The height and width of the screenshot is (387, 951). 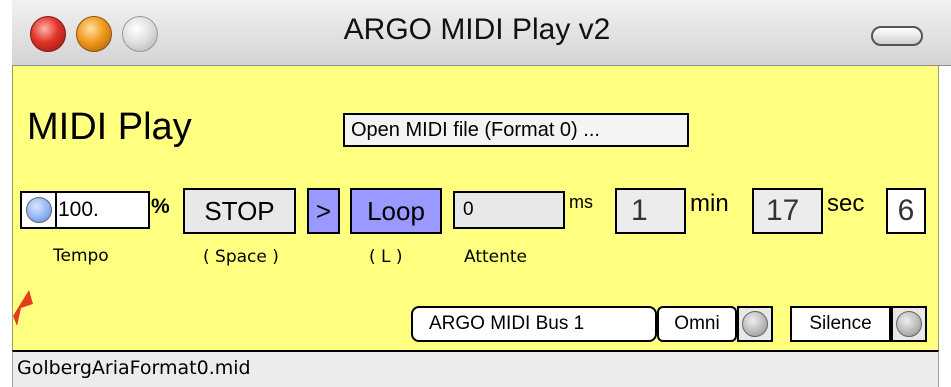 What do you see at coordinates (787, 211) in the screenshot?
I see `seconds-display: 17` at bounding box center [787, 211].